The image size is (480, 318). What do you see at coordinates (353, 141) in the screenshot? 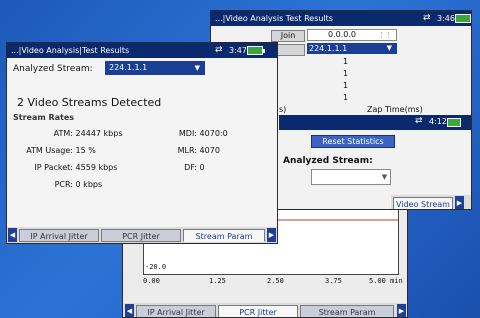
I see `reset-statistics-button: Reset Statistics` at bounding box center [353, 141].